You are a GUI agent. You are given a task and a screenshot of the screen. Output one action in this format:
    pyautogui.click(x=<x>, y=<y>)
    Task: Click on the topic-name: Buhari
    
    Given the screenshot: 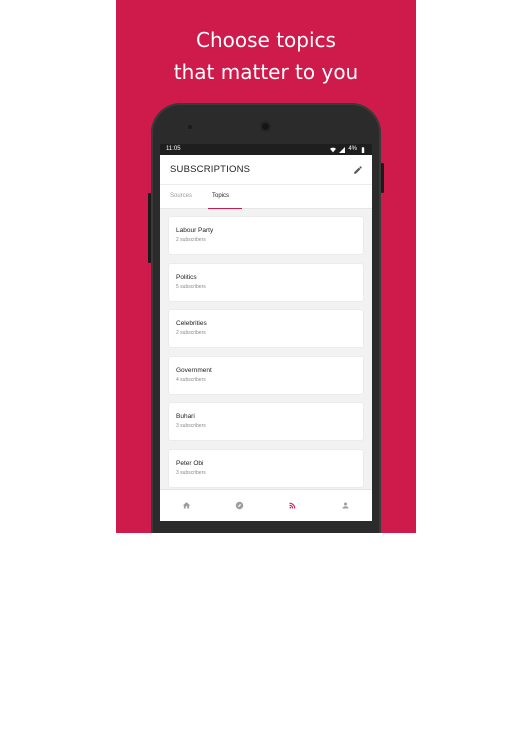 What is the action you would take?
    pyautogui.click(x=185, y=416)
    